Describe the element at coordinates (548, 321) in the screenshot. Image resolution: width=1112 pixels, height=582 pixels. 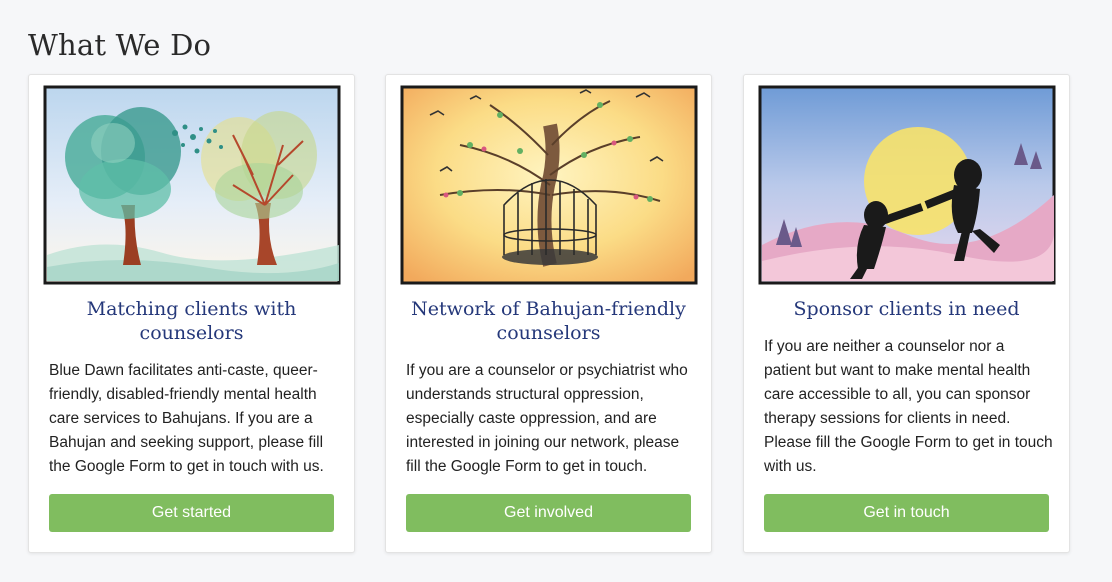
I see `card-heading: Network of Bahujan-friendly counselors` at that location.